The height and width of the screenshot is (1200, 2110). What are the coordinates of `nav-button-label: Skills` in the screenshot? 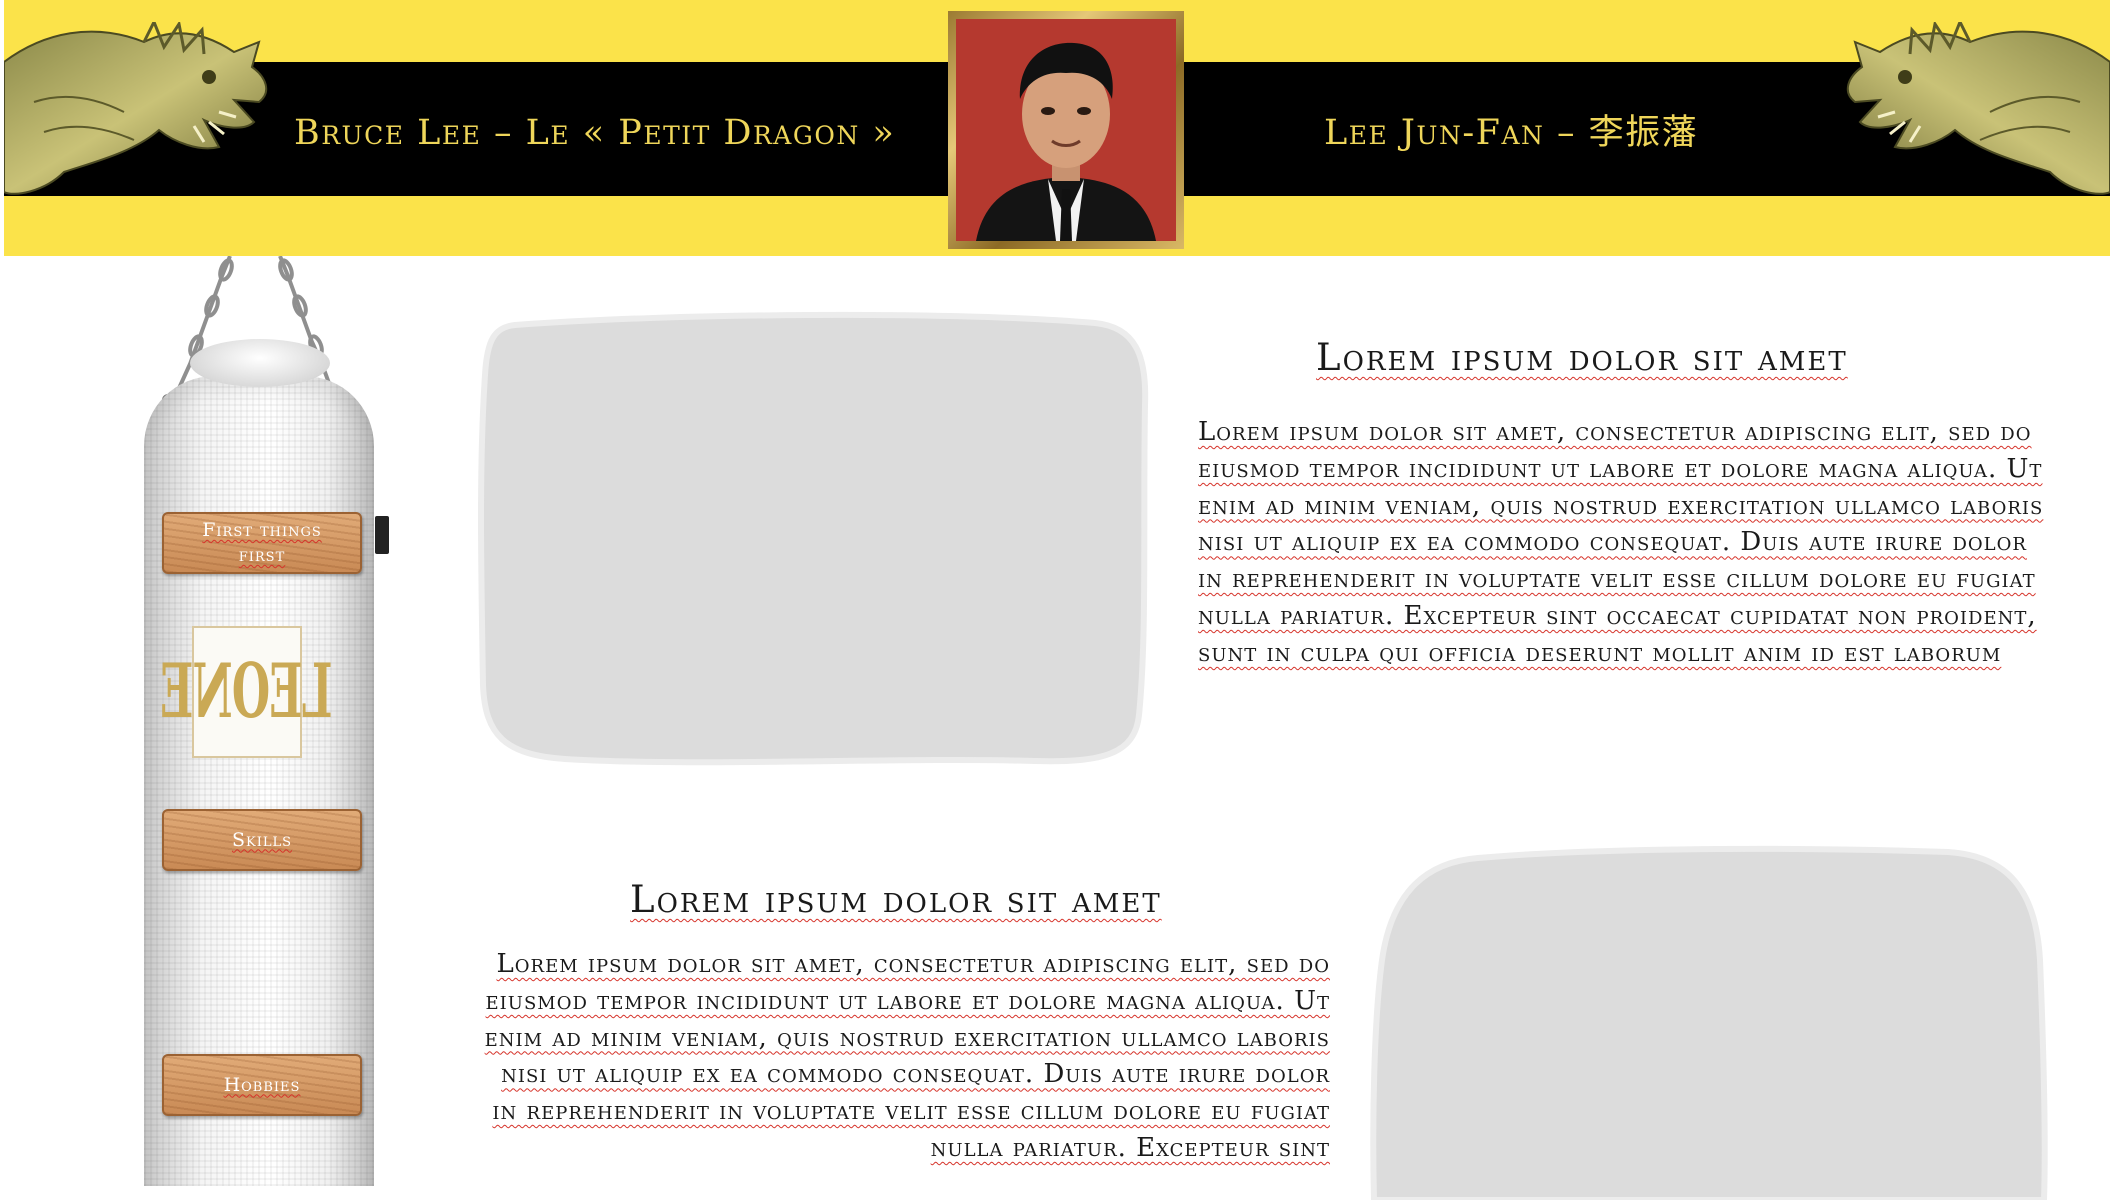 It's located at (262, 839).